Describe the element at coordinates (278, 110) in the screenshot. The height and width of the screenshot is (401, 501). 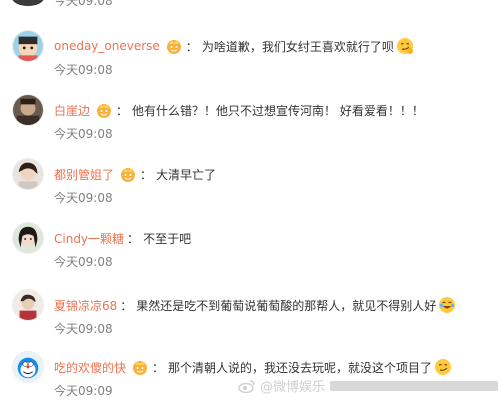
I see `comment-text: 他有什么错？！他只不过想宣传河南！ 好看爱看！！！` at that location.